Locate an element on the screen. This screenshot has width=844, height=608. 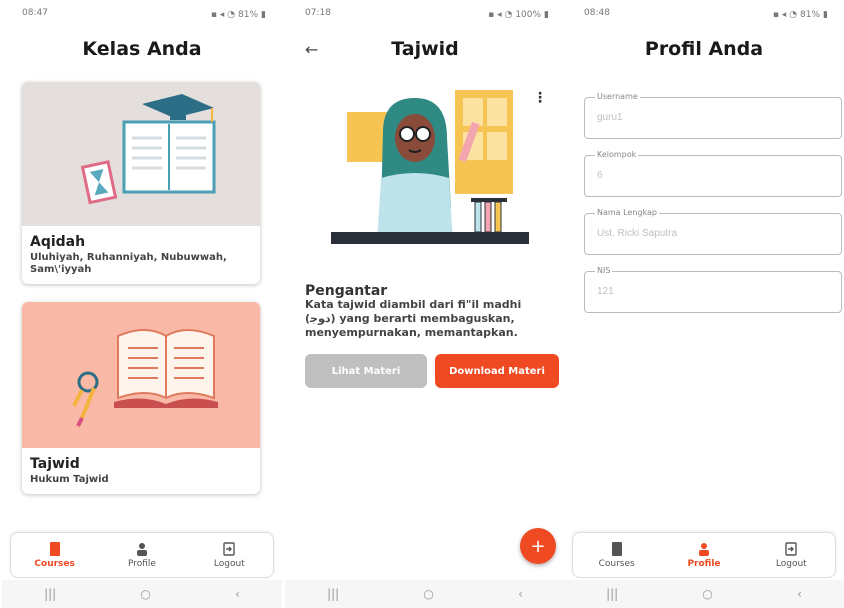
page-title: Profil Anda is located at coordinates (704, 49).